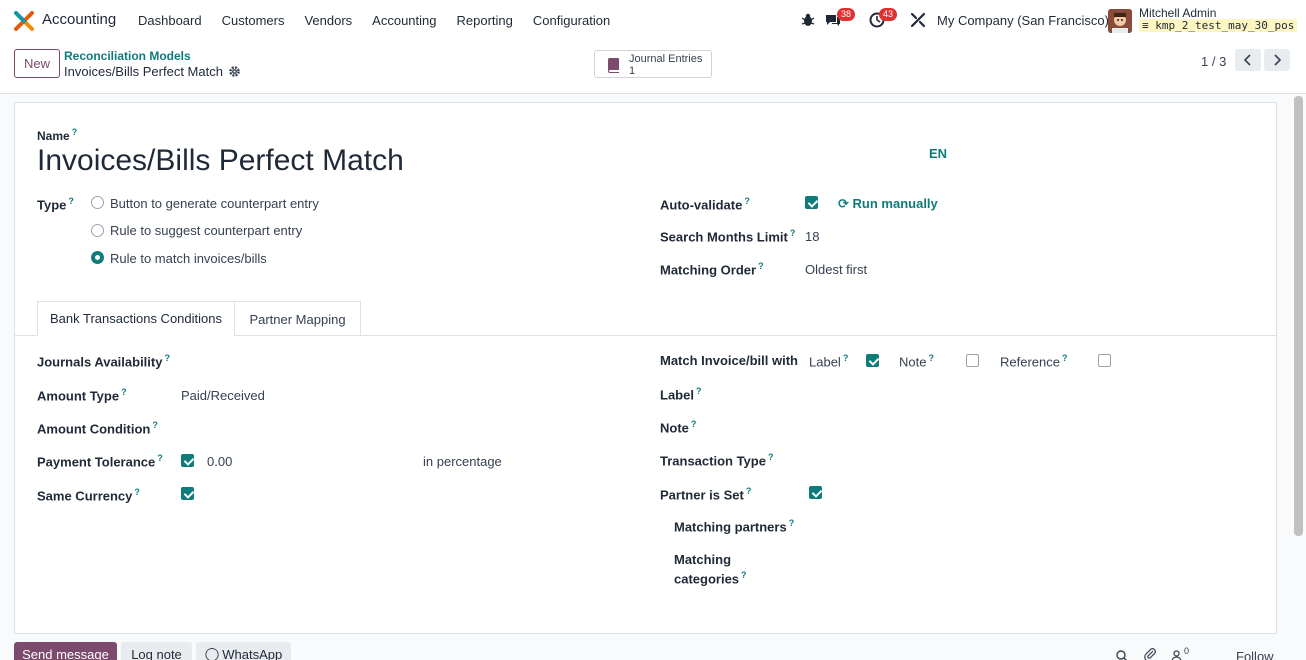  Describe the element at coordinates (1255, 654) in the screenshot. I see `follow-button: Follow` at that location.